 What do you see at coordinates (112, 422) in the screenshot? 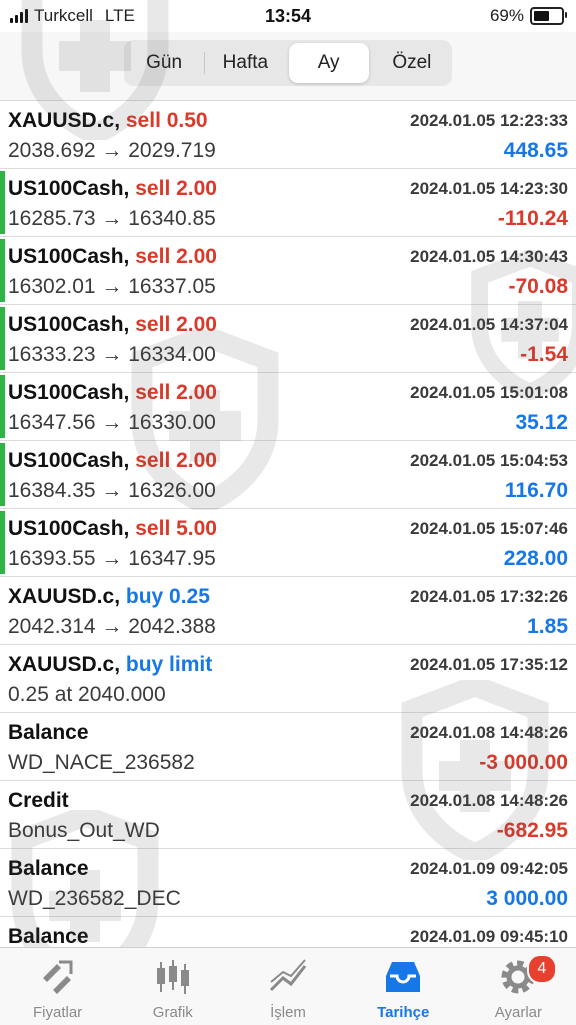
I see `row-details: 16347.56 → 16330.00` at bounding box center [112, 422].